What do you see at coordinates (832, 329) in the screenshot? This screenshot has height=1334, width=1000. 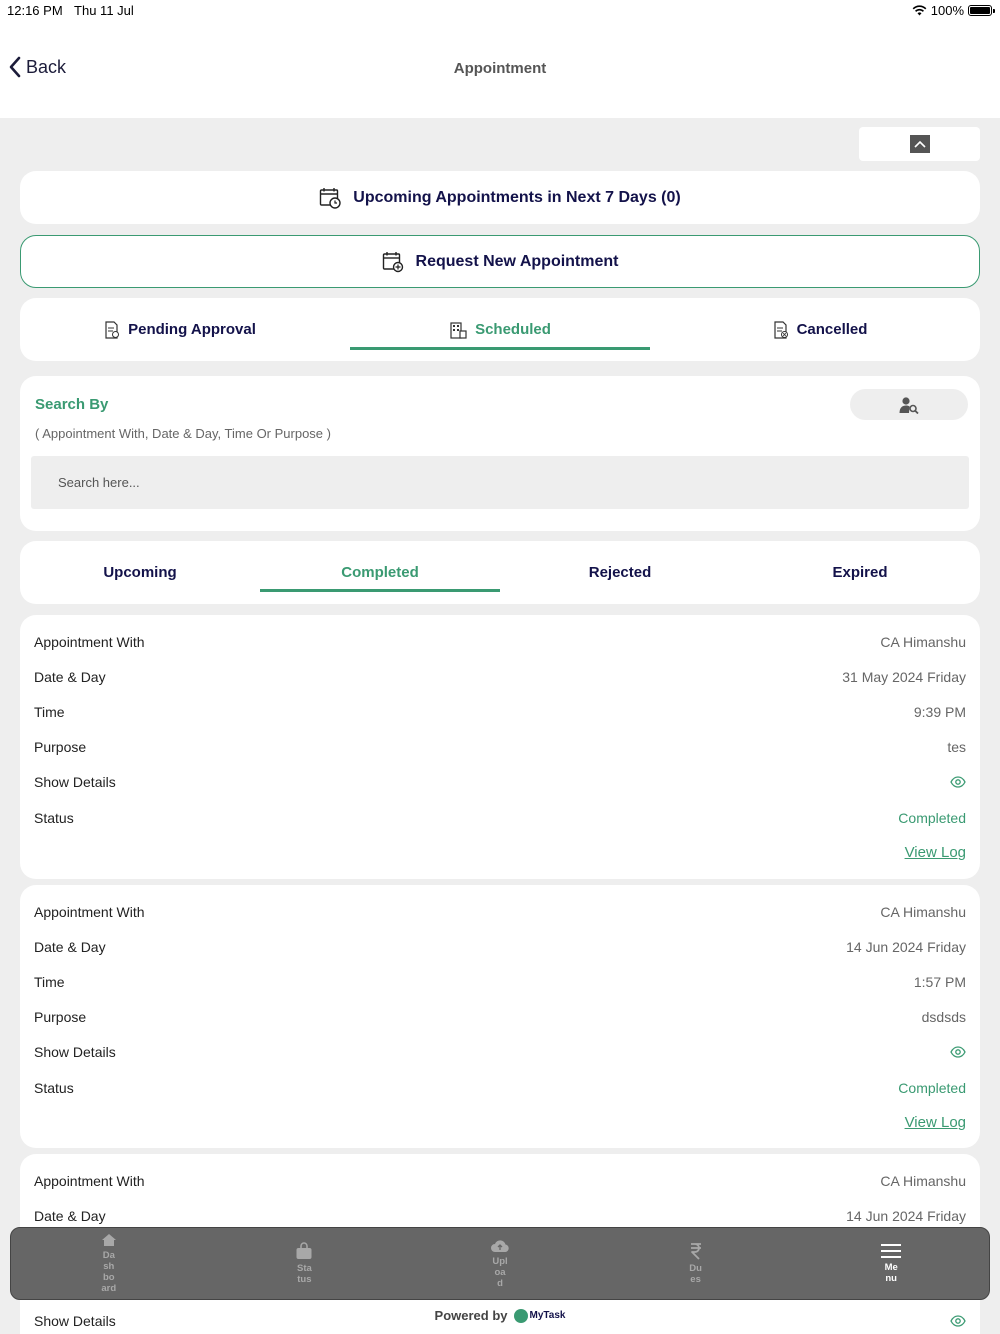 I see `tab-cancelled-label: Cancelled` at bounding box center [832, 329].